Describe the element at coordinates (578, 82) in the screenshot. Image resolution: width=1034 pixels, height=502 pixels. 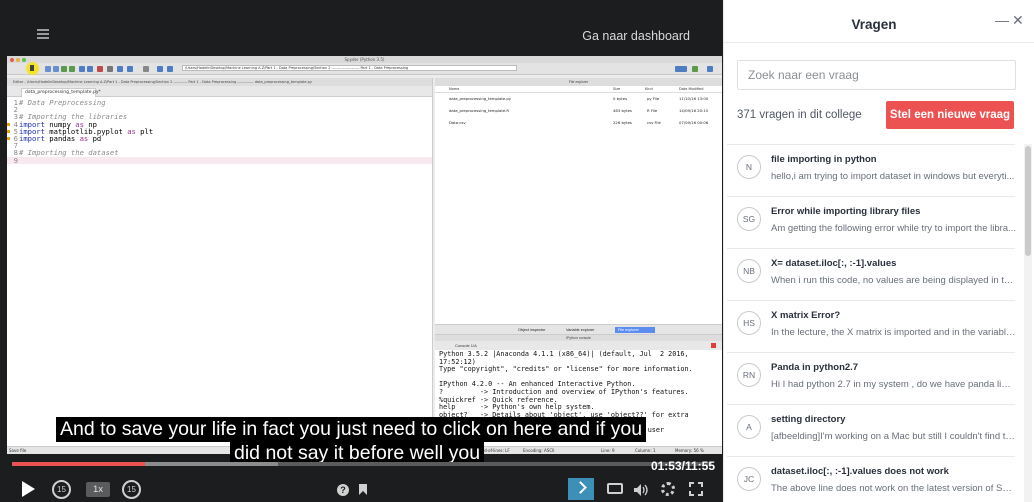
I see `file-explorer-title: File explorer` at that location.